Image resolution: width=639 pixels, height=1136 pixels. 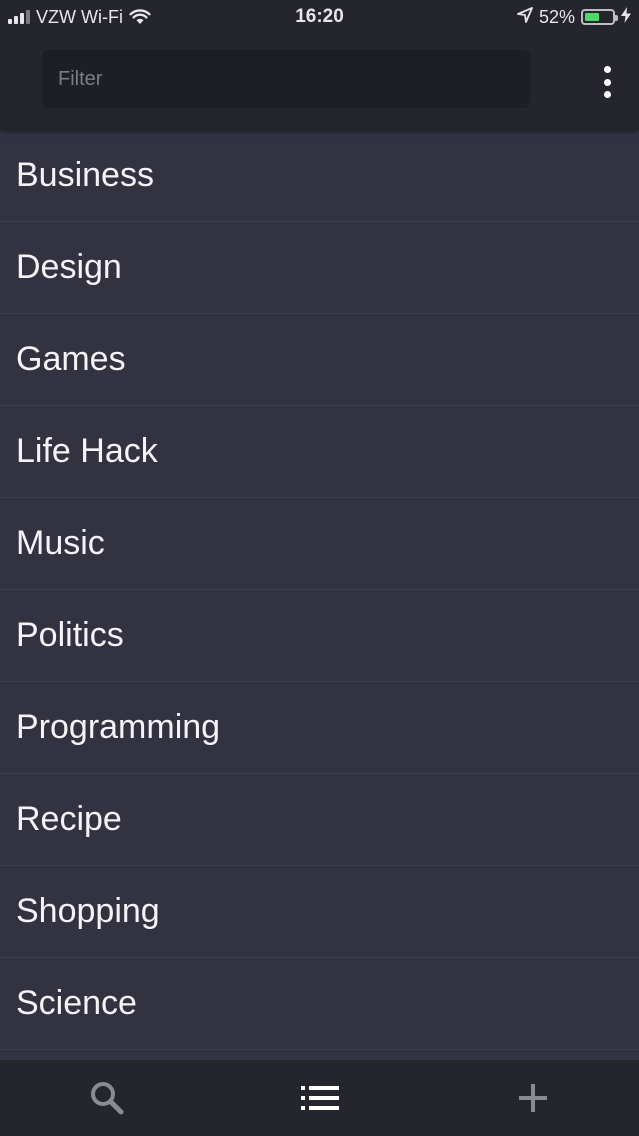 I want to click on battery-tip, so click(x=616, y=18).